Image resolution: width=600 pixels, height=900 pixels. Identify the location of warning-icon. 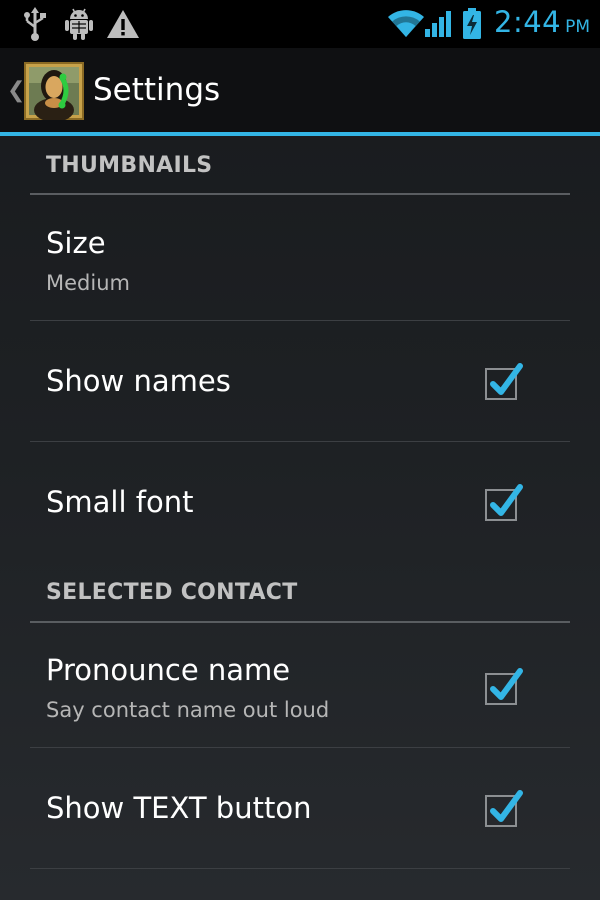
(123, 24).